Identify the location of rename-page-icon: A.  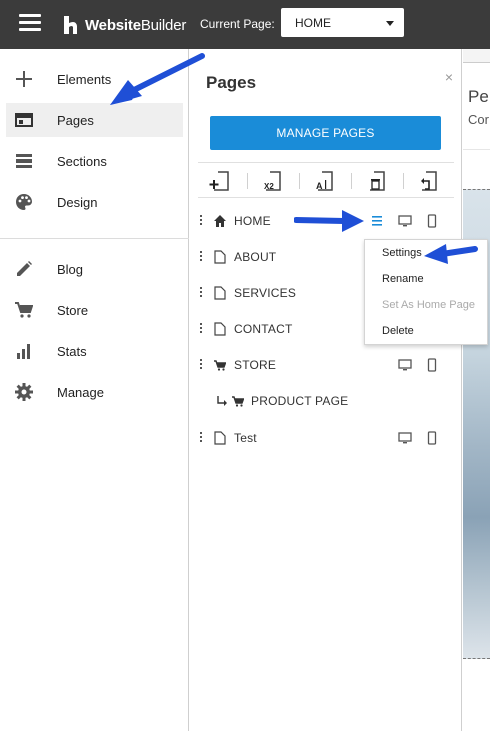
(325, 181).